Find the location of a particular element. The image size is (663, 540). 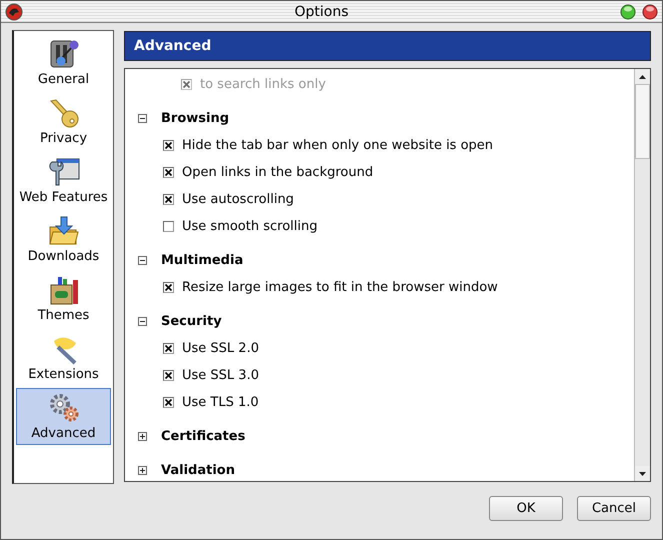

window-title: Options is located at coordinates (321, 12).